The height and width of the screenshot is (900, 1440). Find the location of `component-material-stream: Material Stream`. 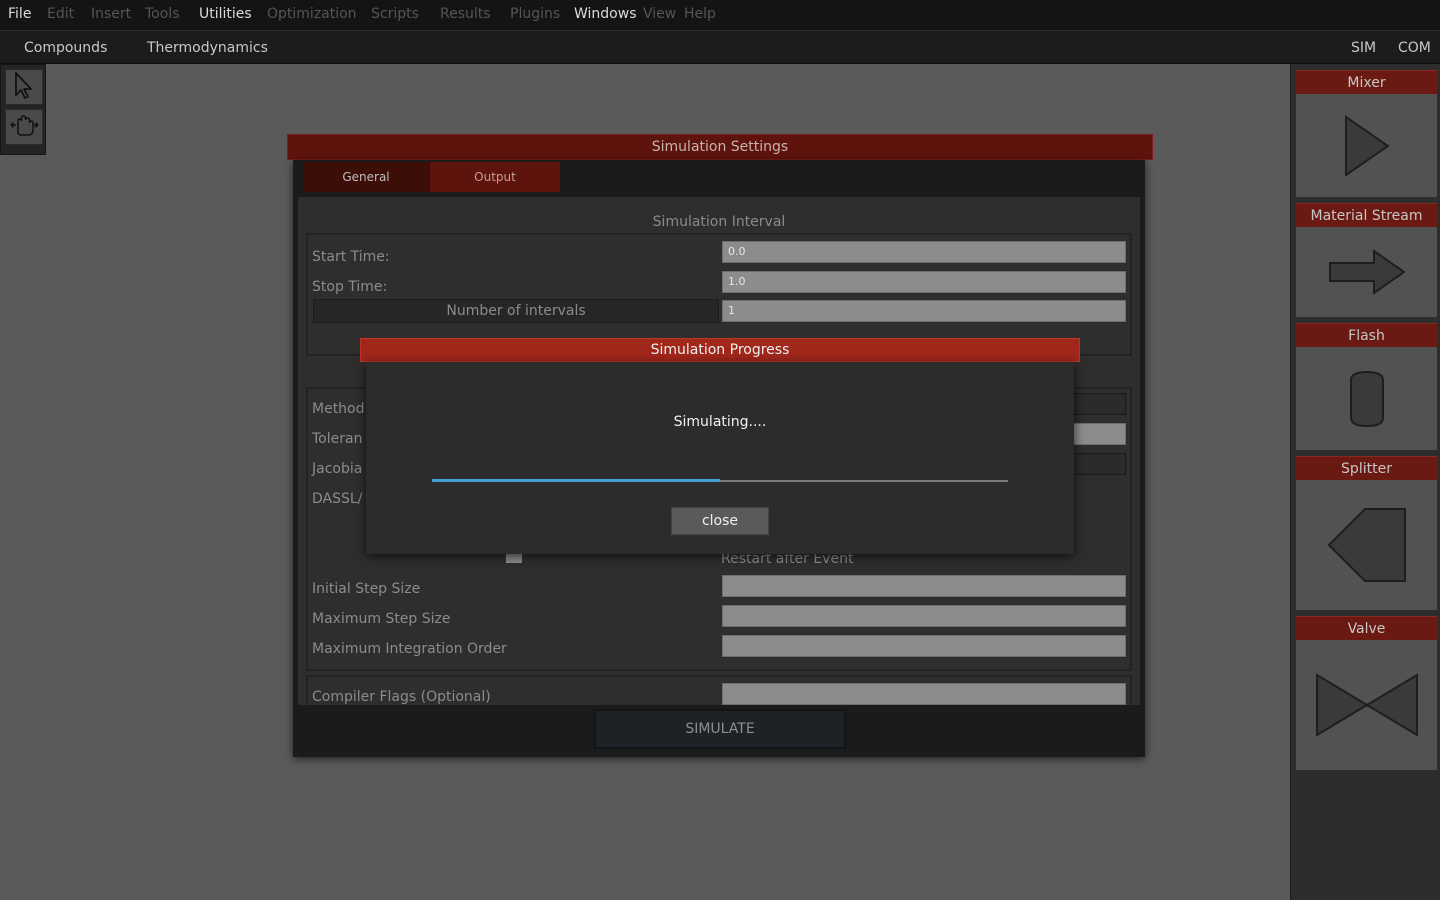

component-material-stream: Material Stream is located at coordinates (1366, 260).